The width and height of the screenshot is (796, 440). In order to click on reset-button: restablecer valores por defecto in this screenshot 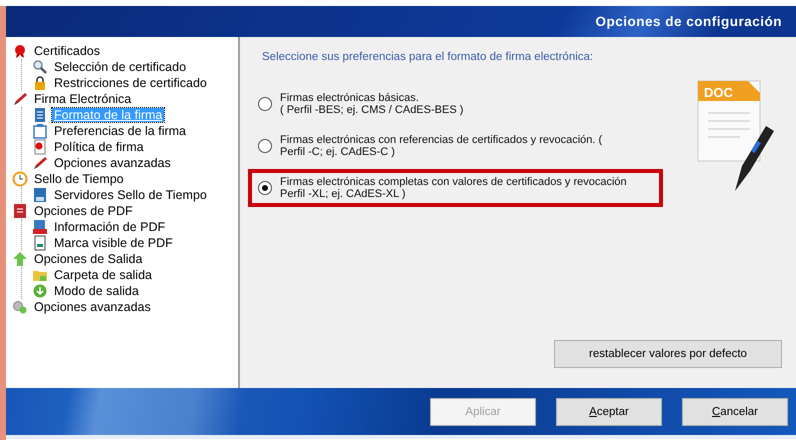, I will do `click(668, 354)`.